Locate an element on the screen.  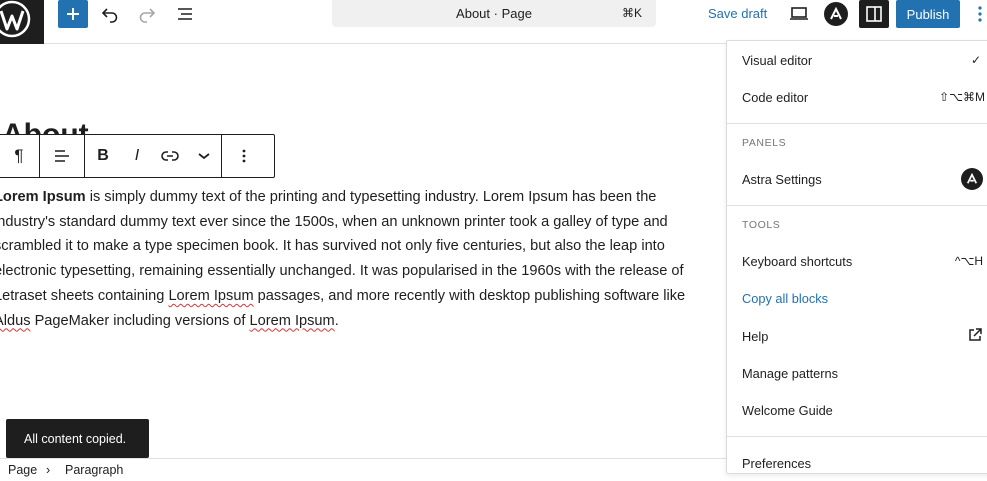
breadcrumb-item-page: Page is located at coordinates (22, 470).